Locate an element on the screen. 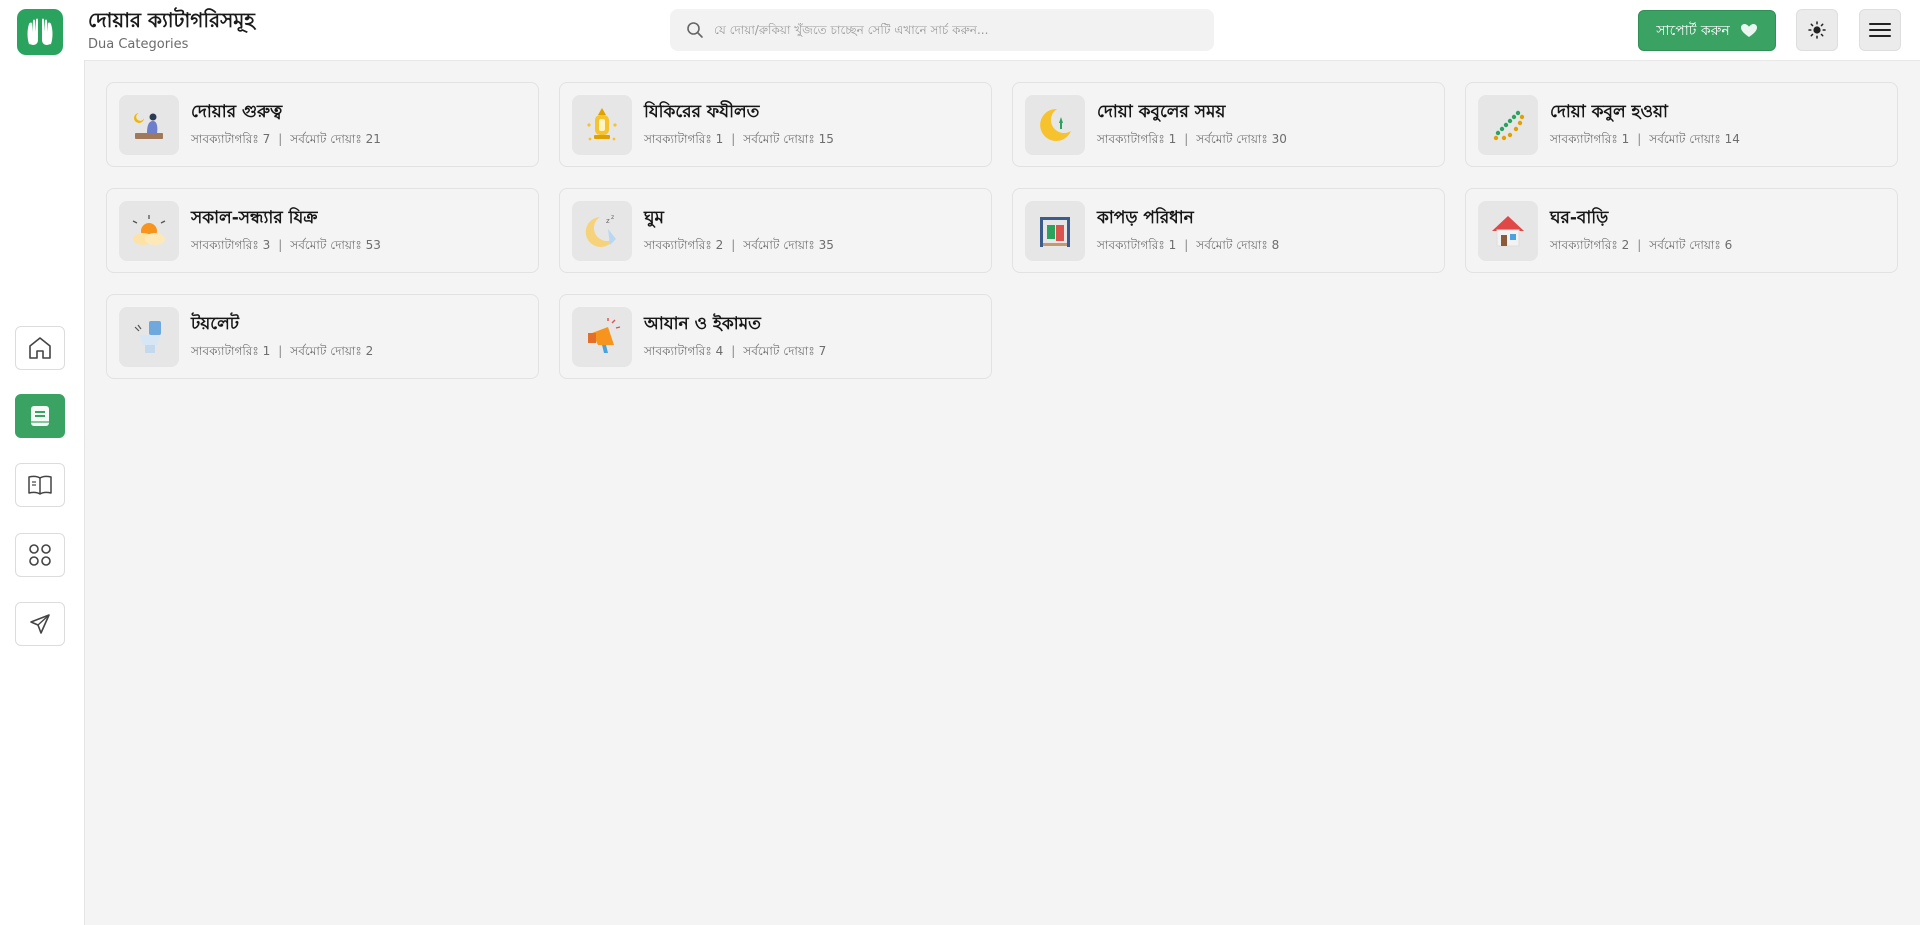  category-meta: সাবক্যাটাগরিঃ 1 | সর্বমোট দোয়াঃ 8 is located at coordinates (1188, 247).